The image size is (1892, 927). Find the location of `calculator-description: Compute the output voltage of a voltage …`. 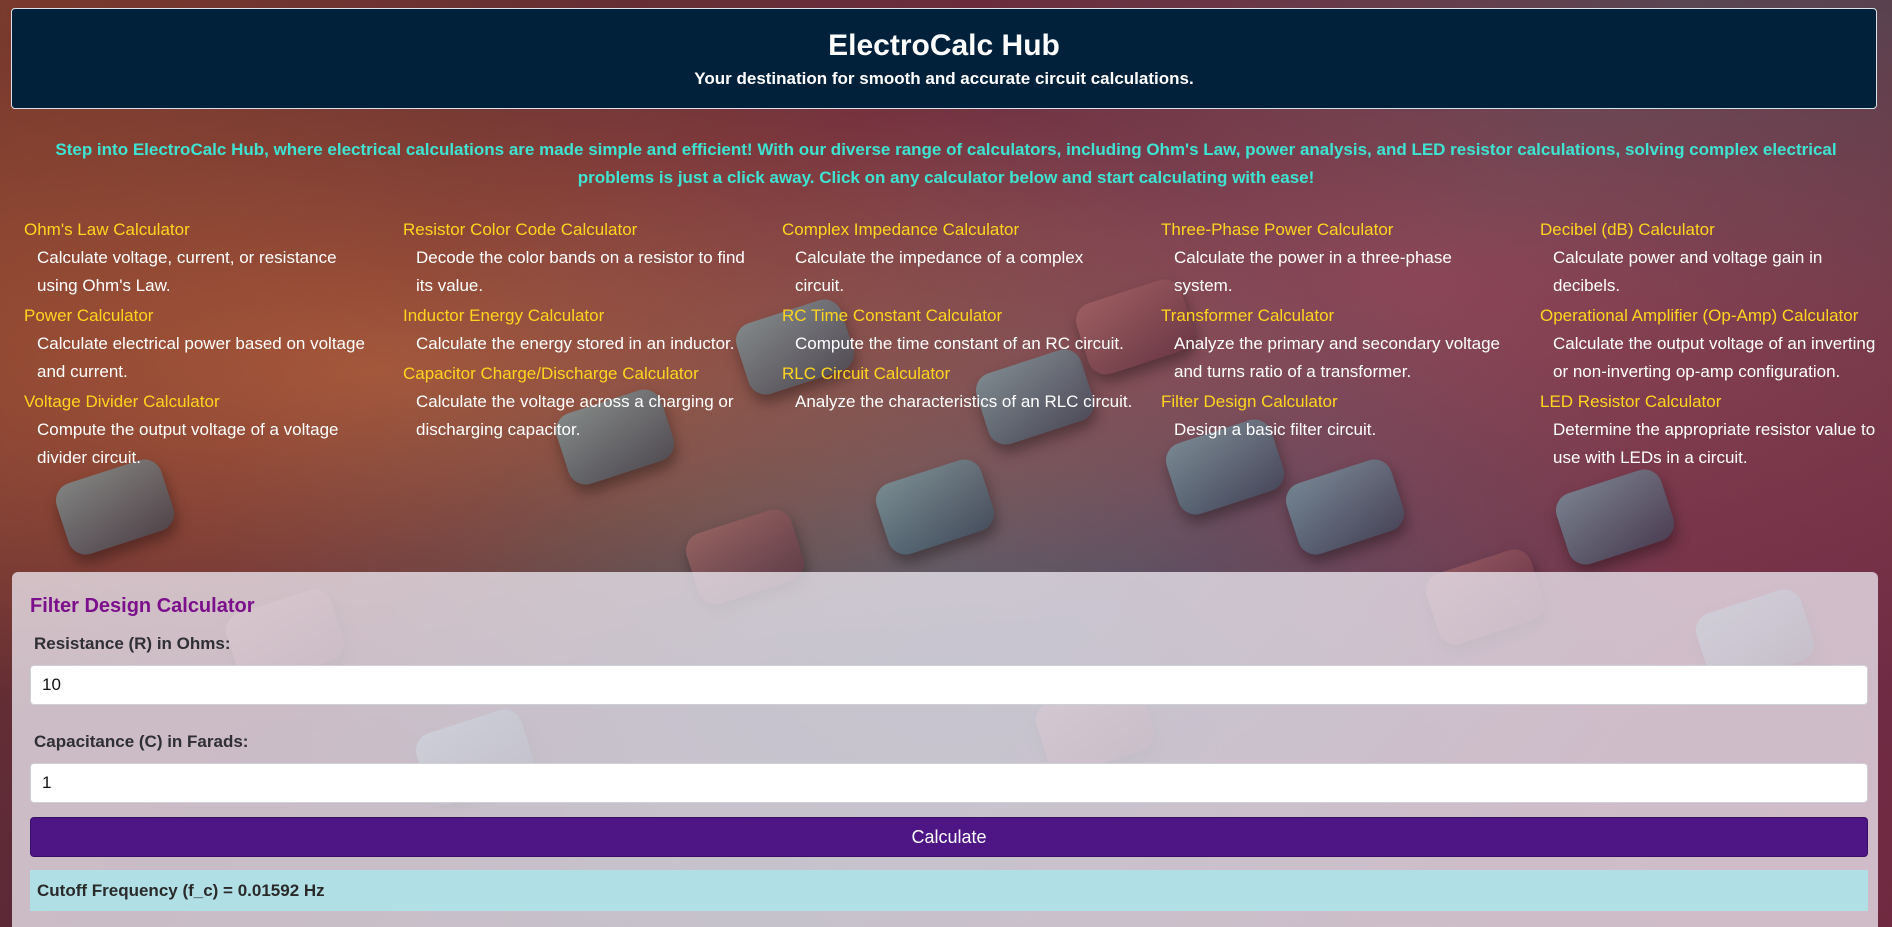

calculator-description: Compute the output voltage of a voltage … is located at coordinates (188, 443).